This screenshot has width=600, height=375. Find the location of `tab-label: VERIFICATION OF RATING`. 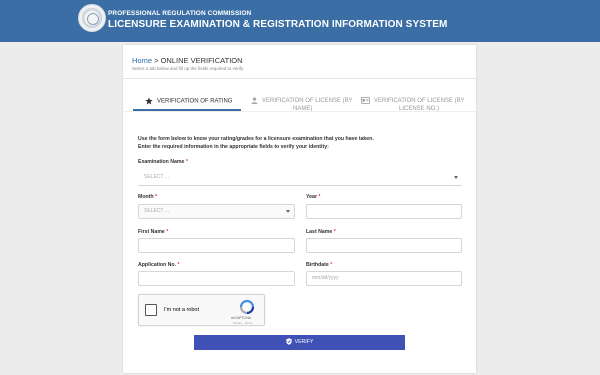

tab-label: VERIFICATION OF RATING is located at coordinates (195, 101).